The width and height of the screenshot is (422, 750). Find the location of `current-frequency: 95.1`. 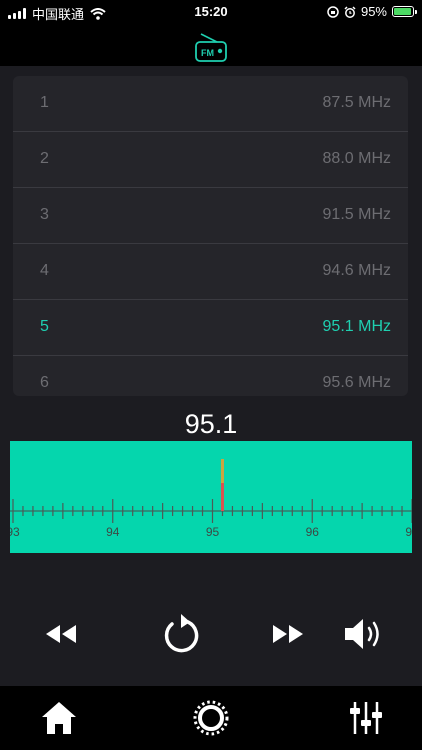

current-frequency: 95.1 is located at coordinates (211, 424).